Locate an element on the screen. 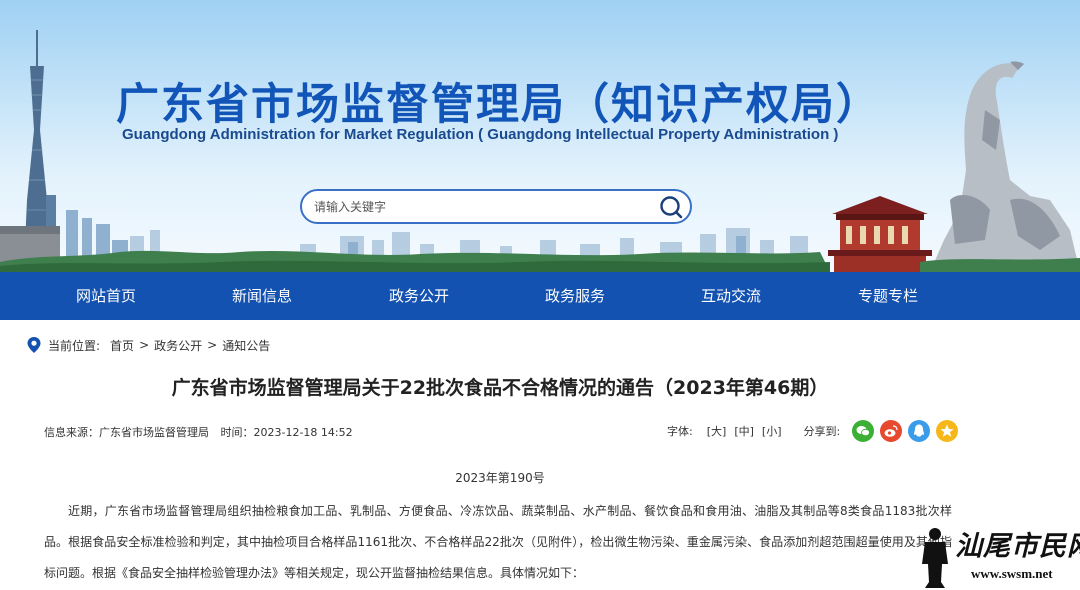 This screenshot has width=1080, height=590. breadcrumb-government-affairs-link: 政务公开 is located at coordinates (178, 345).